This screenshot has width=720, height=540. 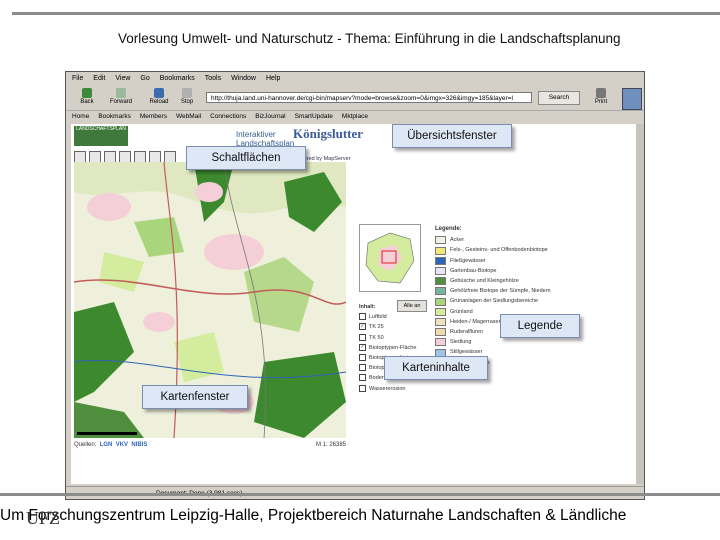 I want to click on legend-label: Gartenbau-Biotope, so click(x=473, y=270).